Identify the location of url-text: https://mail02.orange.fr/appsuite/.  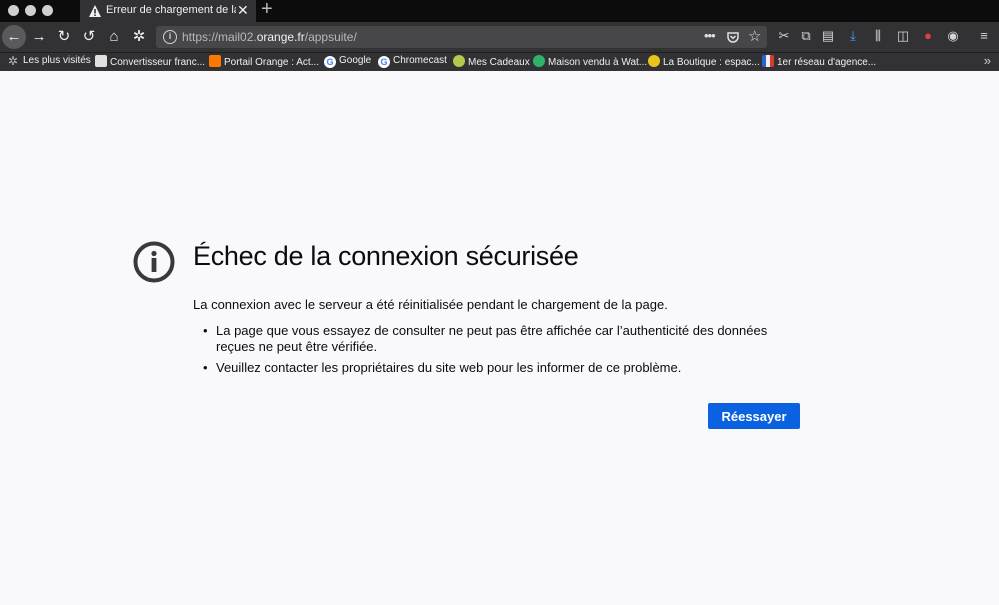
(269, 37).